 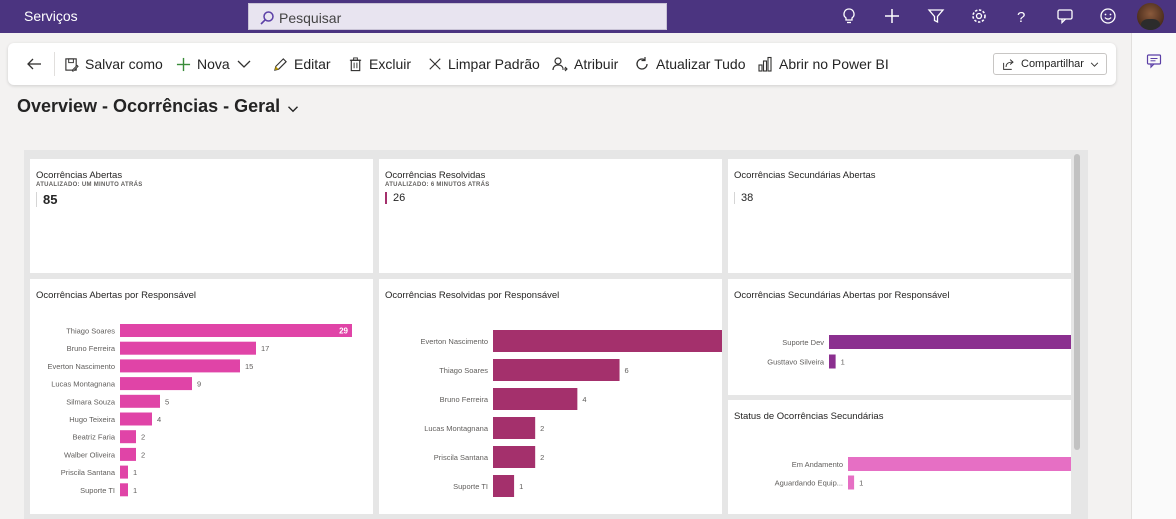 I want to click on category-label: Lucas Montagnana, so click(x=456, y=428).